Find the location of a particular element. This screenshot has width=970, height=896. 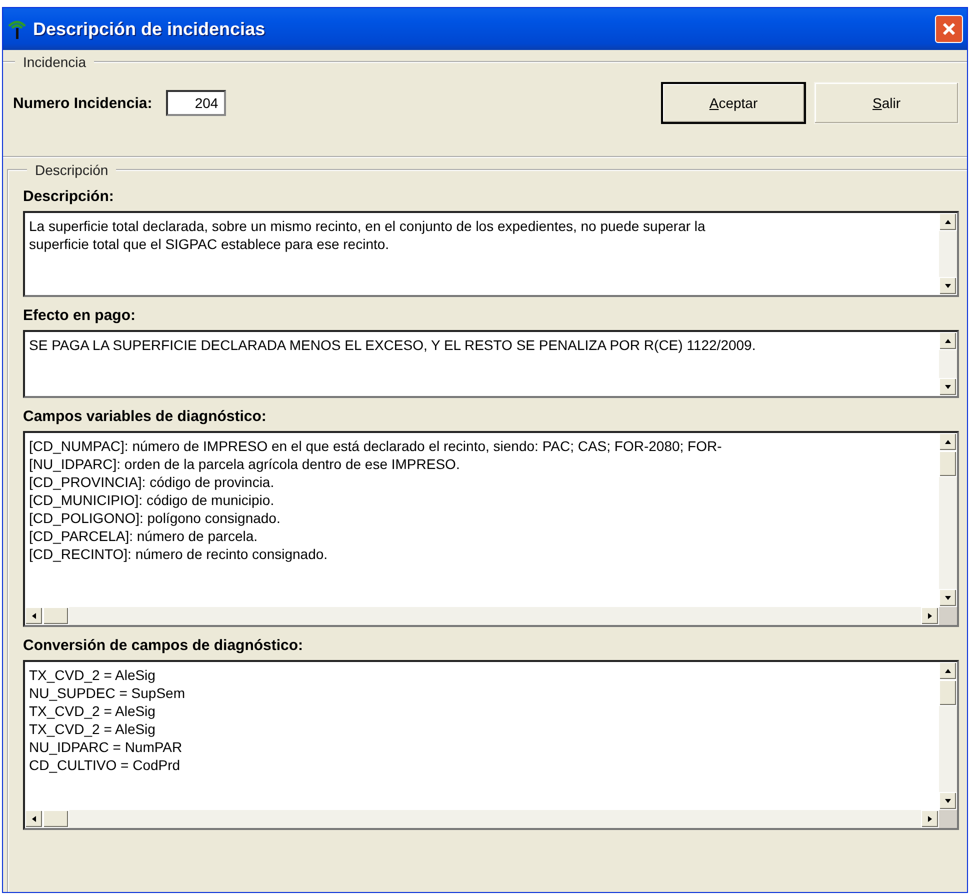

text-area: SE PAGA LA SUPERFICIE DECLARADA MENOS EL EXCESO, Y EL RESTO SE PENALIZA POR R(CE) 1122/2009. is located at coordinates (491, 364).